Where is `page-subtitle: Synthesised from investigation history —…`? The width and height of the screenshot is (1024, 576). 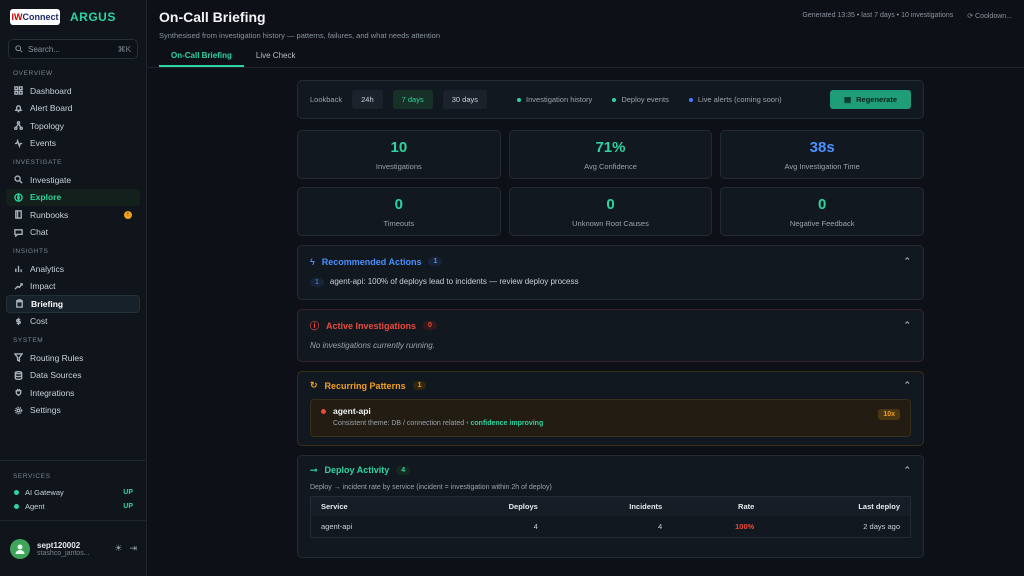
page-subtitle: Synthesised from investigation history —… is located at coordinates (299, 35).